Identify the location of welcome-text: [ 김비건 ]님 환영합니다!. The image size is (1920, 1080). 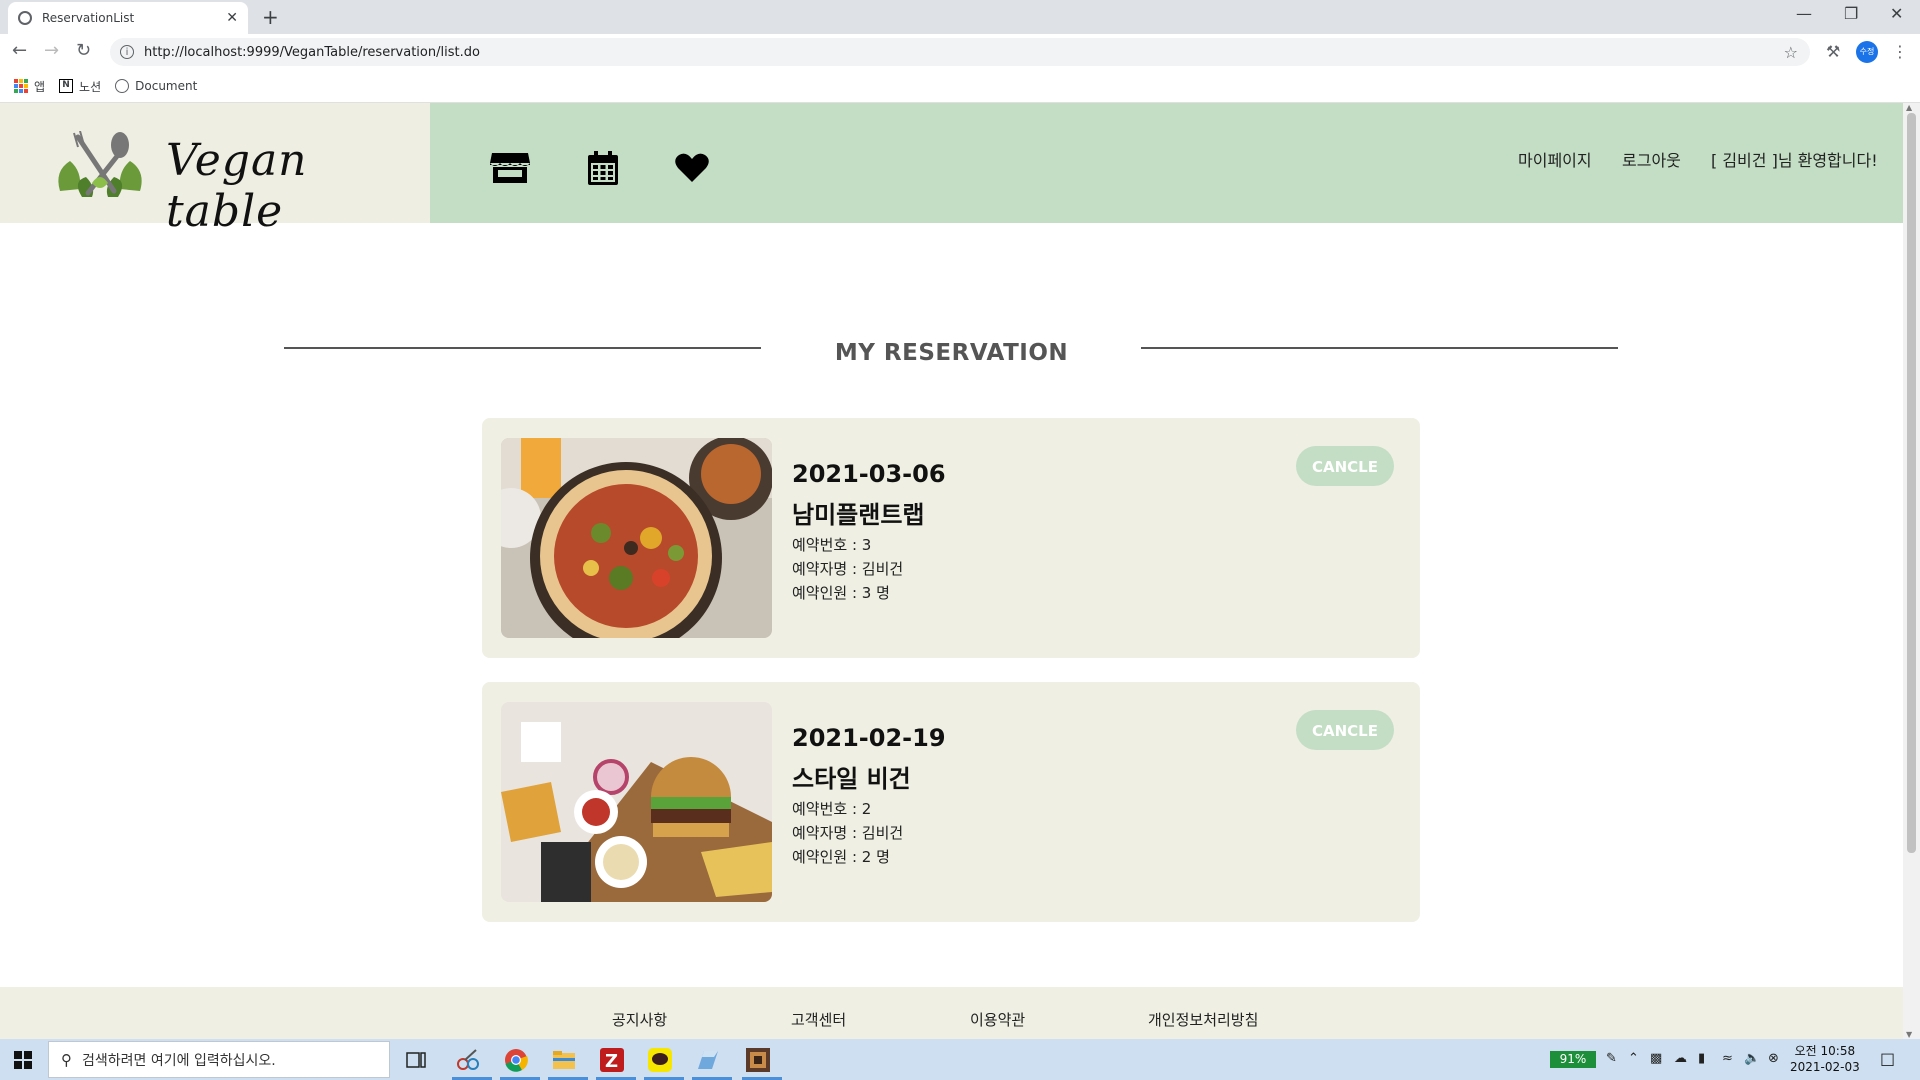
(1794, 160).